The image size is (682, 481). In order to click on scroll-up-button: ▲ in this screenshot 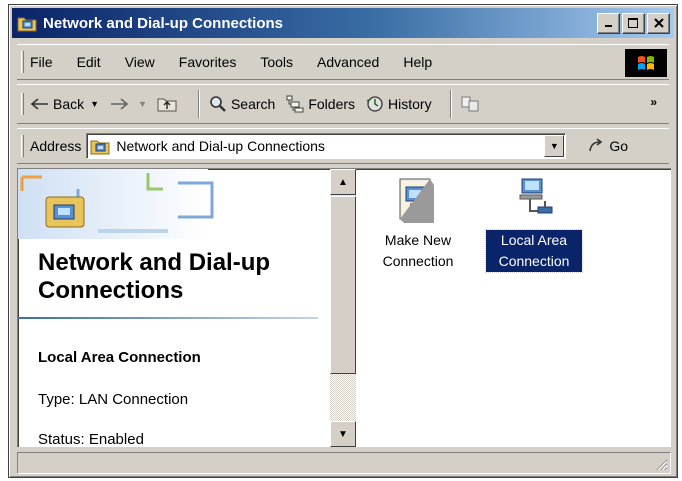, I will do `click(343, 182)`.